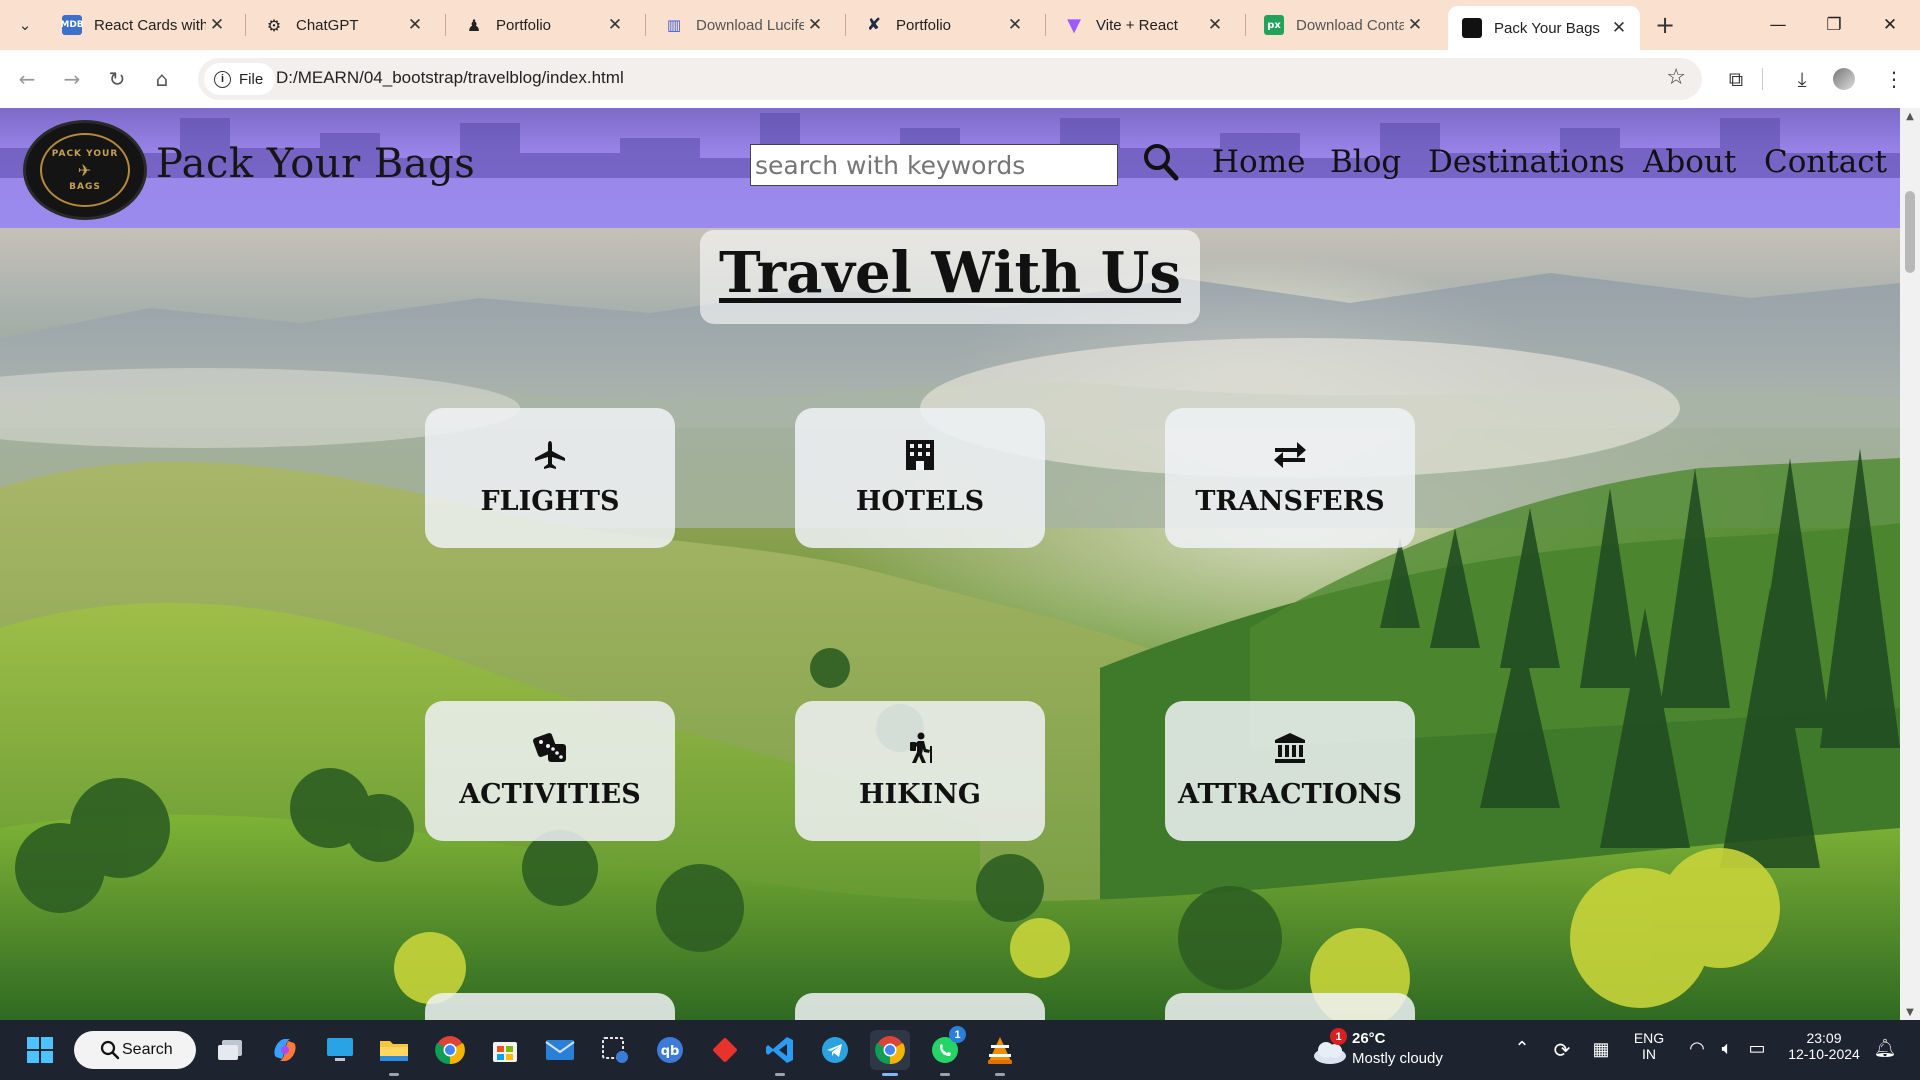 Image resolution: width=1920 pixels, height=1080 pixels. What do you see at coordinates (1649, 1054) in the screenshot?
I see `region-code: IN` at bounding box center [1649, 1054].